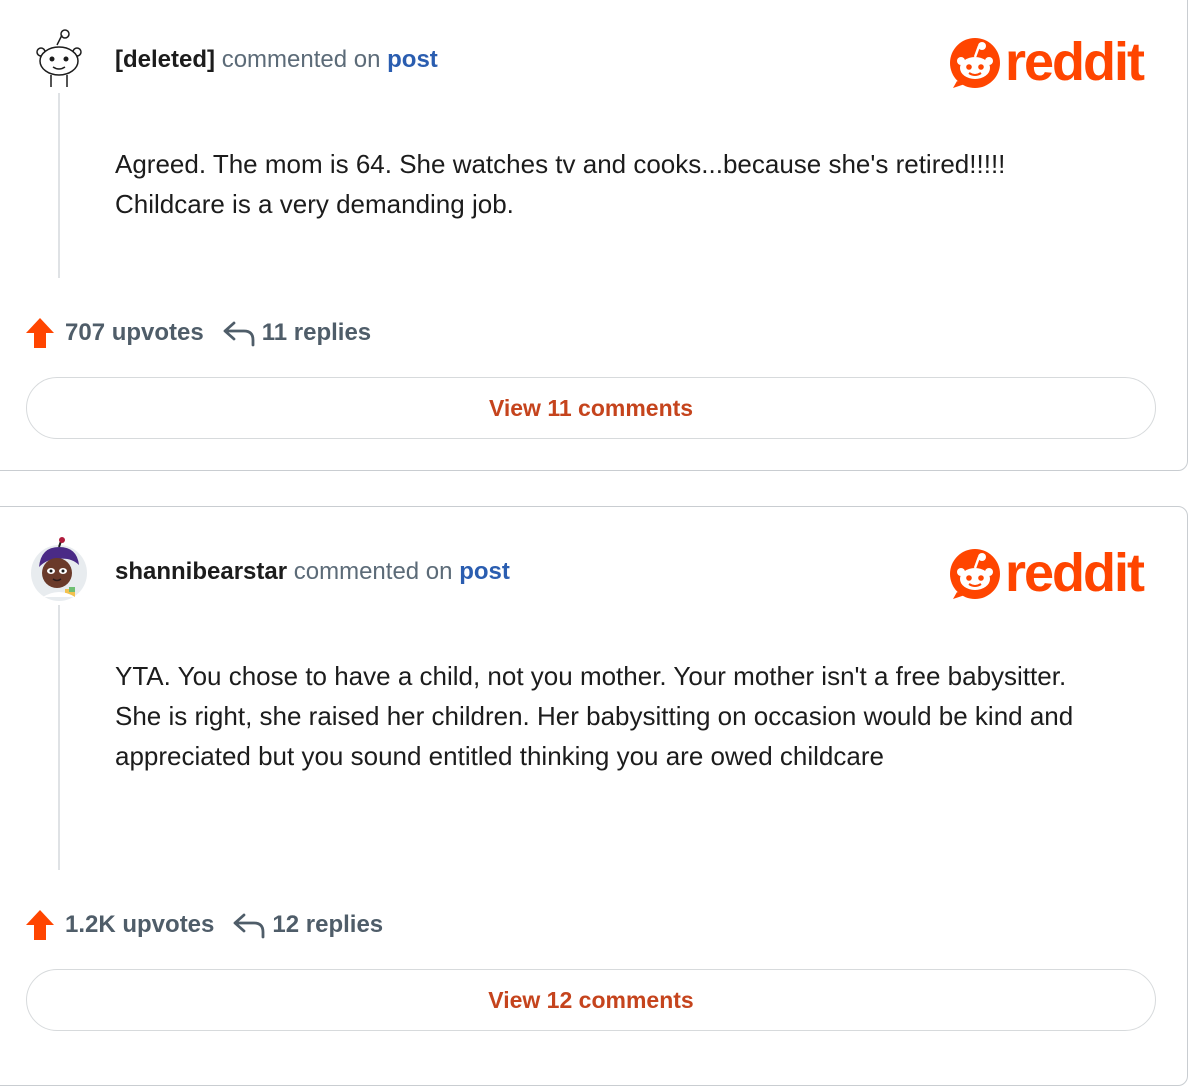 This screenshot has height=1086, width=1190. What do you see at coordinates (59, 569) in the screenshot?
I see `user-avatar` at bounding box center [59, 569].